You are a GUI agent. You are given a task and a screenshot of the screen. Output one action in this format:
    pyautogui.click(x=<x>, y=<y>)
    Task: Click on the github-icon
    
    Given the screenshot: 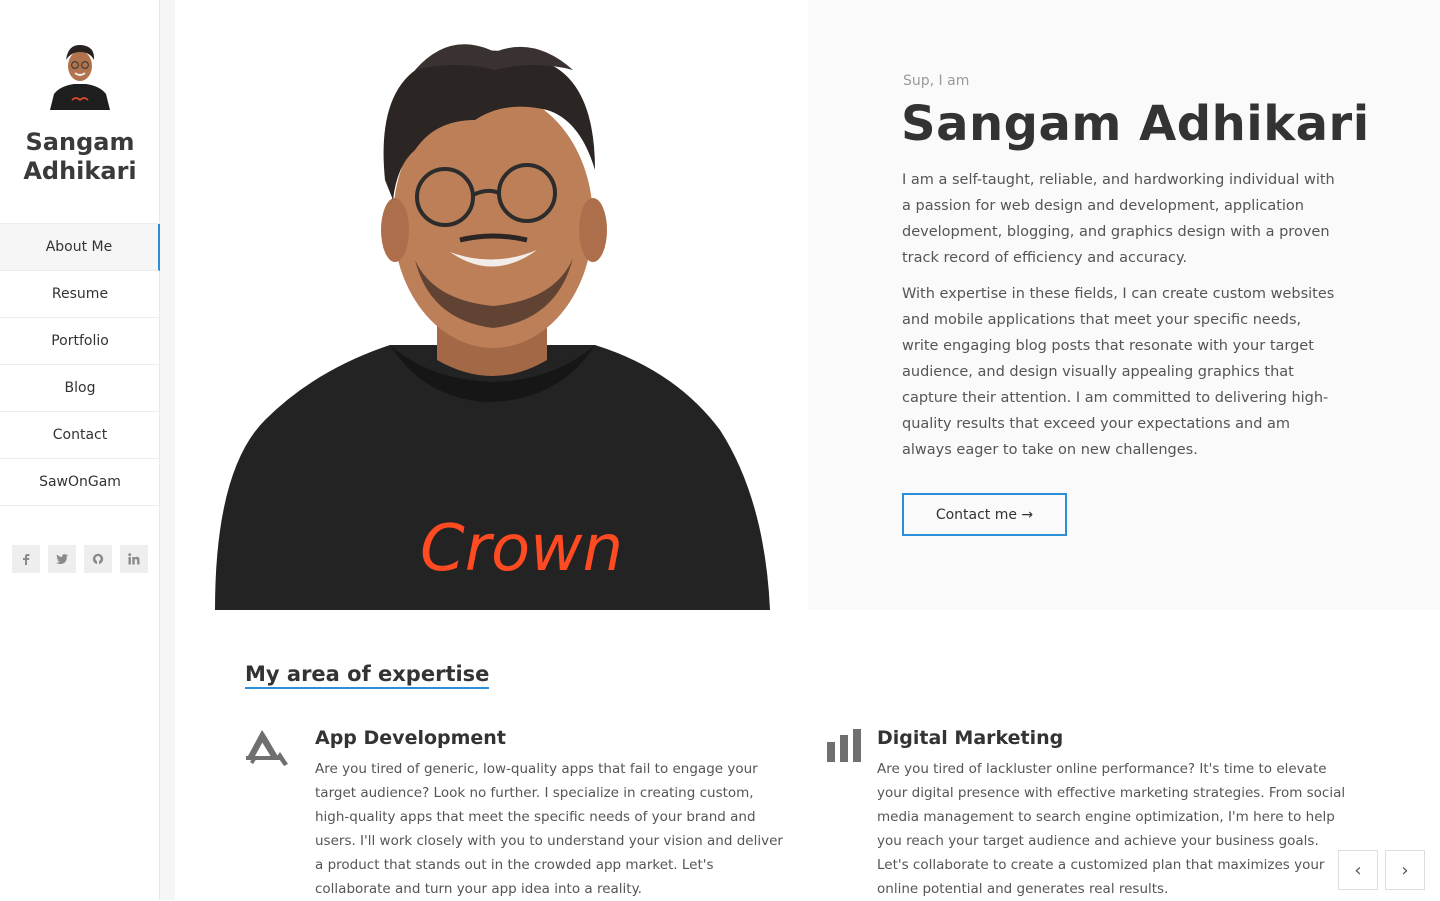 What is the action you would take?
    pyautogui.click(x=98, y=559)
    